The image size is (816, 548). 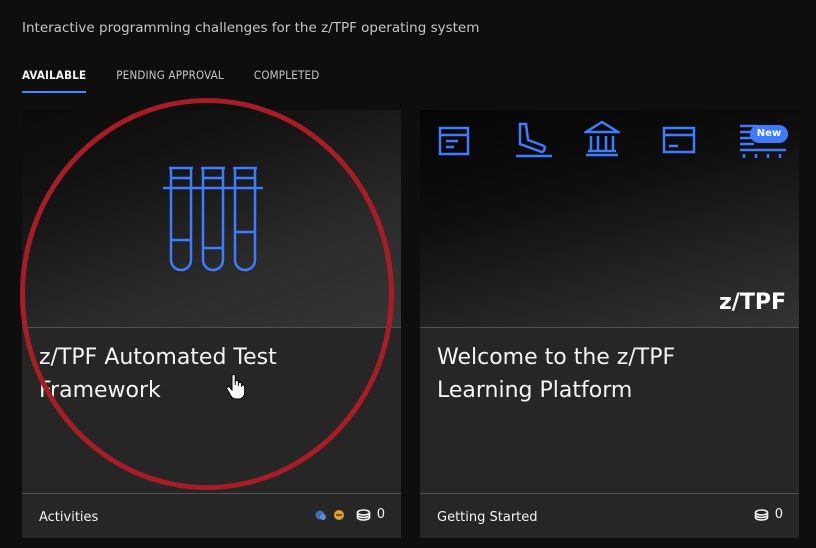 What do you see at coordinates (607, 374) in the screenshot?
I see `card-title: Welcome to the z/TPF Learning Platform` at bounding box center [607, 374].